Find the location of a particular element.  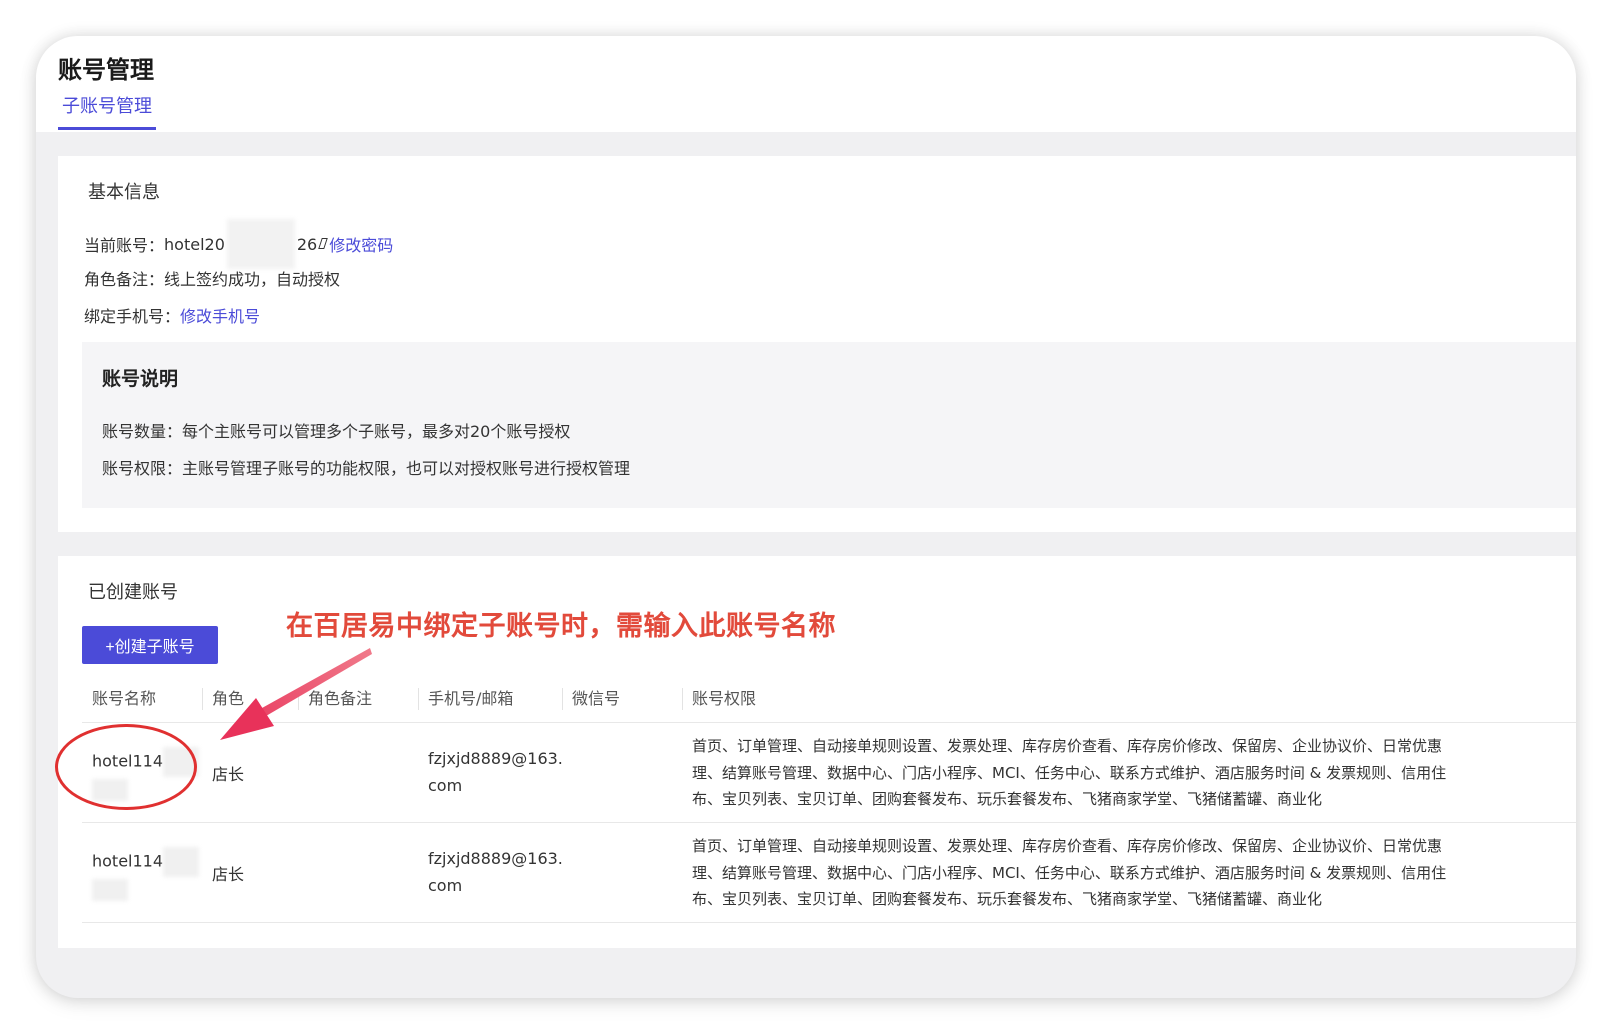

created-accounts-title: 已创建账号 is located at coordinates (133, 592).